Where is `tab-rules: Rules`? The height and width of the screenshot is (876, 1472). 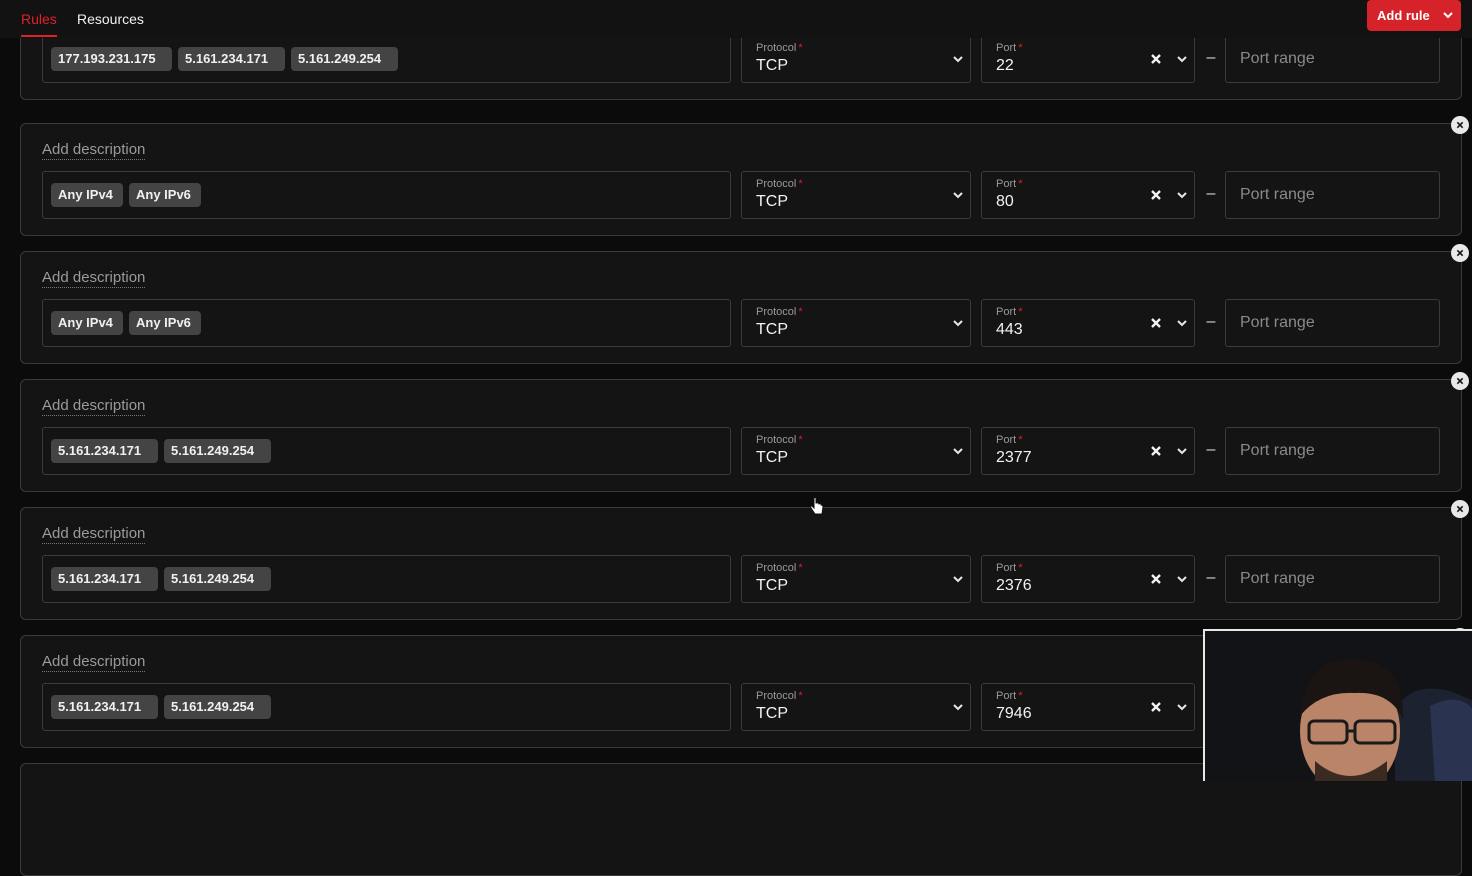 tab-rules: Rules is located at coordinates (39, 24).